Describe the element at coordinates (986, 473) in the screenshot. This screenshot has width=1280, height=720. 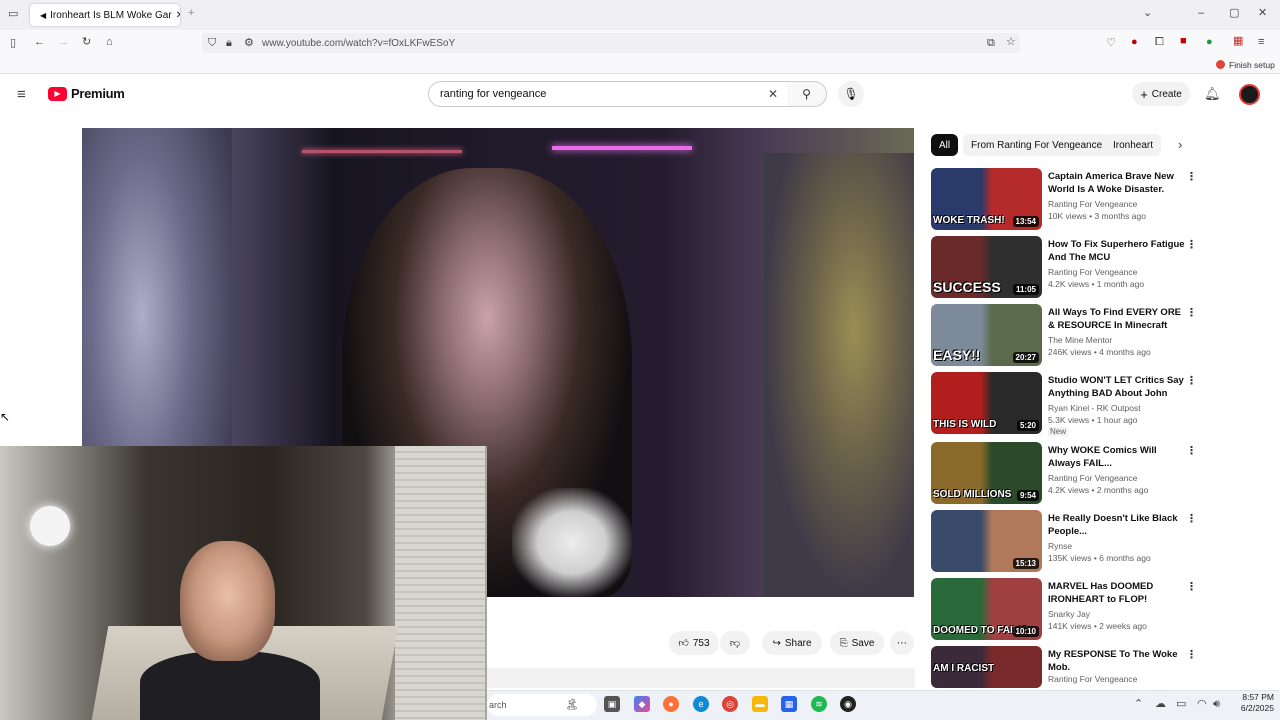
I see `related-video-thumbnail: SOLD MILLIONS 9:54` at that location.